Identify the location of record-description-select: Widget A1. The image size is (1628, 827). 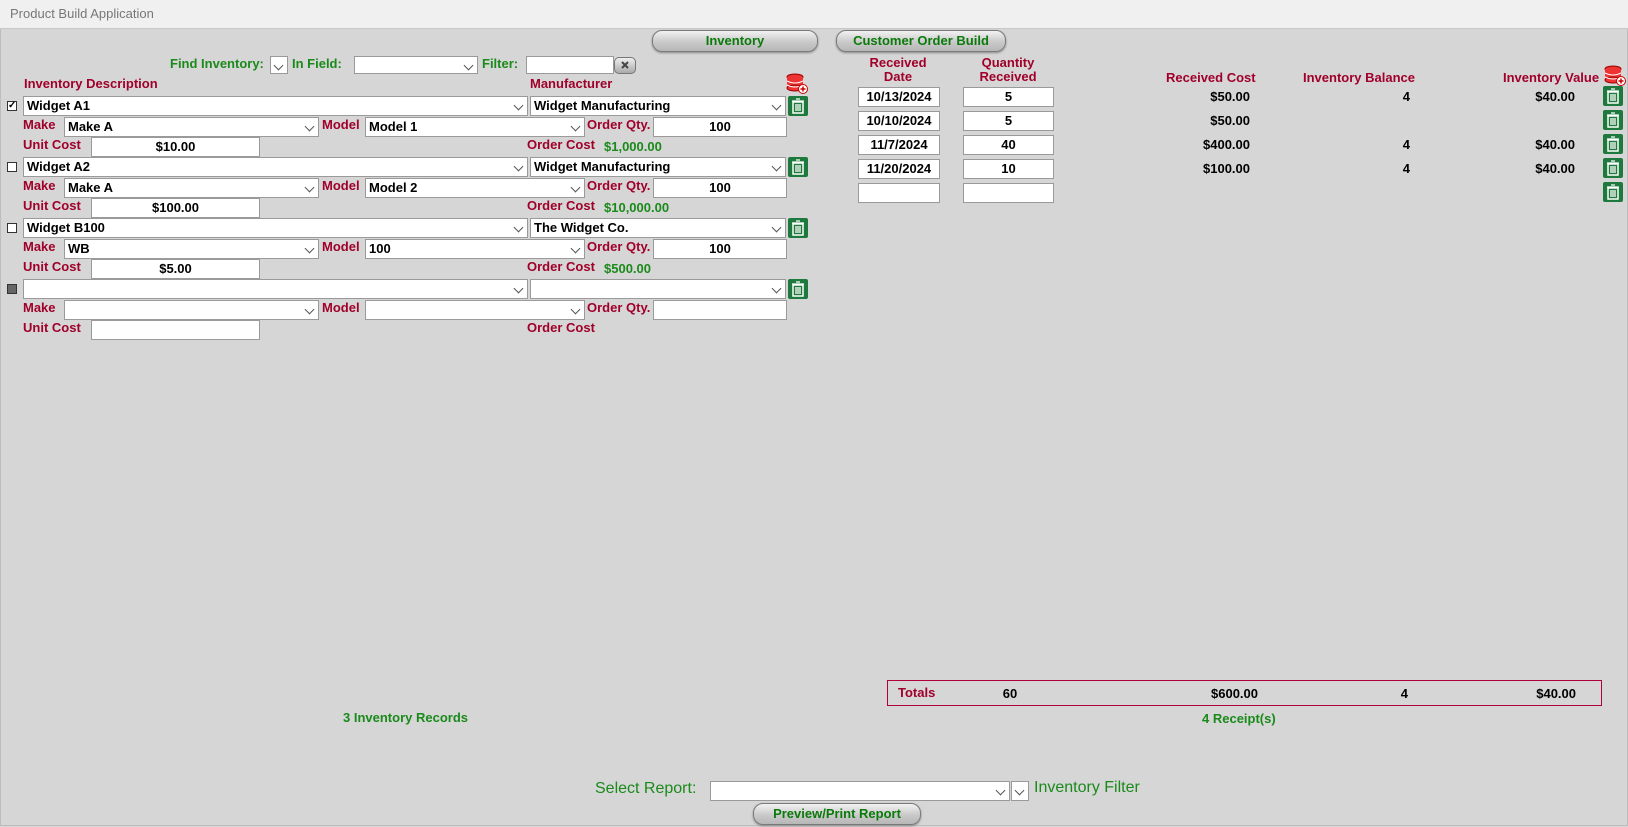
(275, 106).